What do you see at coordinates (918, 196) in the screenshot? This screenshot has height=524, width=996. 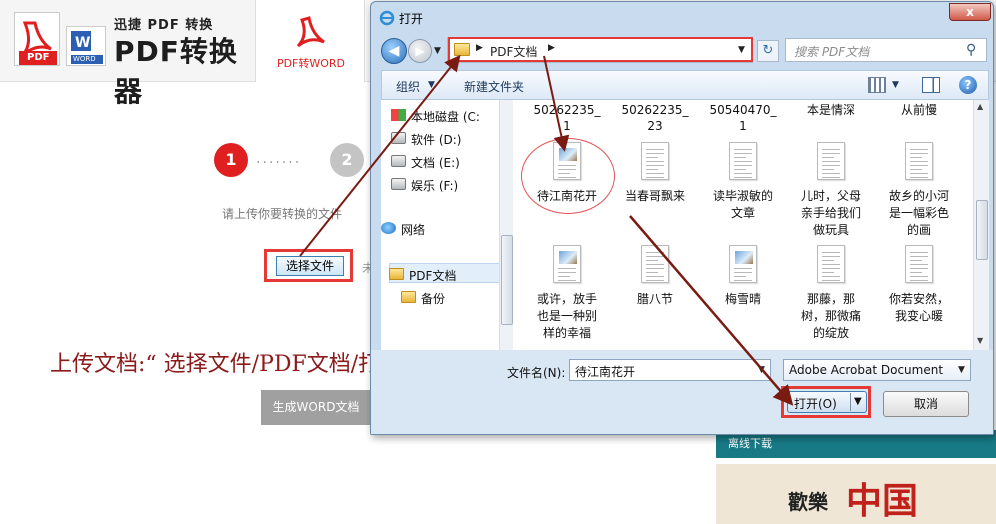 I see `file-name: 故乡的小河` at bounding box center [918, 196].